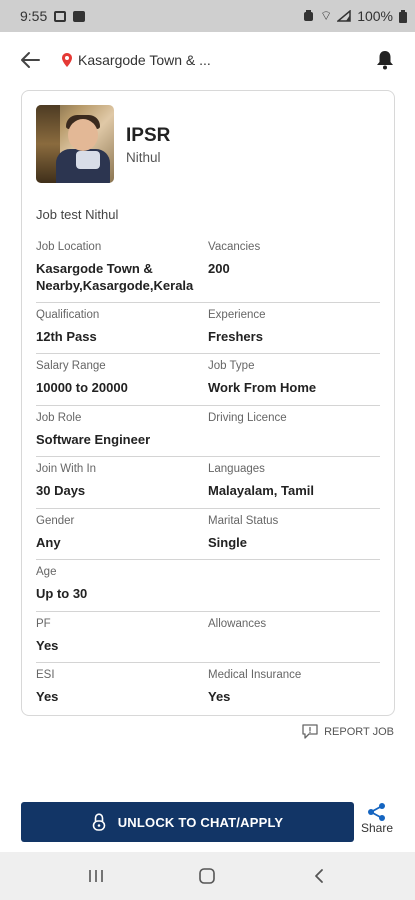 The image size is (415, 900). I want to click on field-label: Languages, so click(236, 469).